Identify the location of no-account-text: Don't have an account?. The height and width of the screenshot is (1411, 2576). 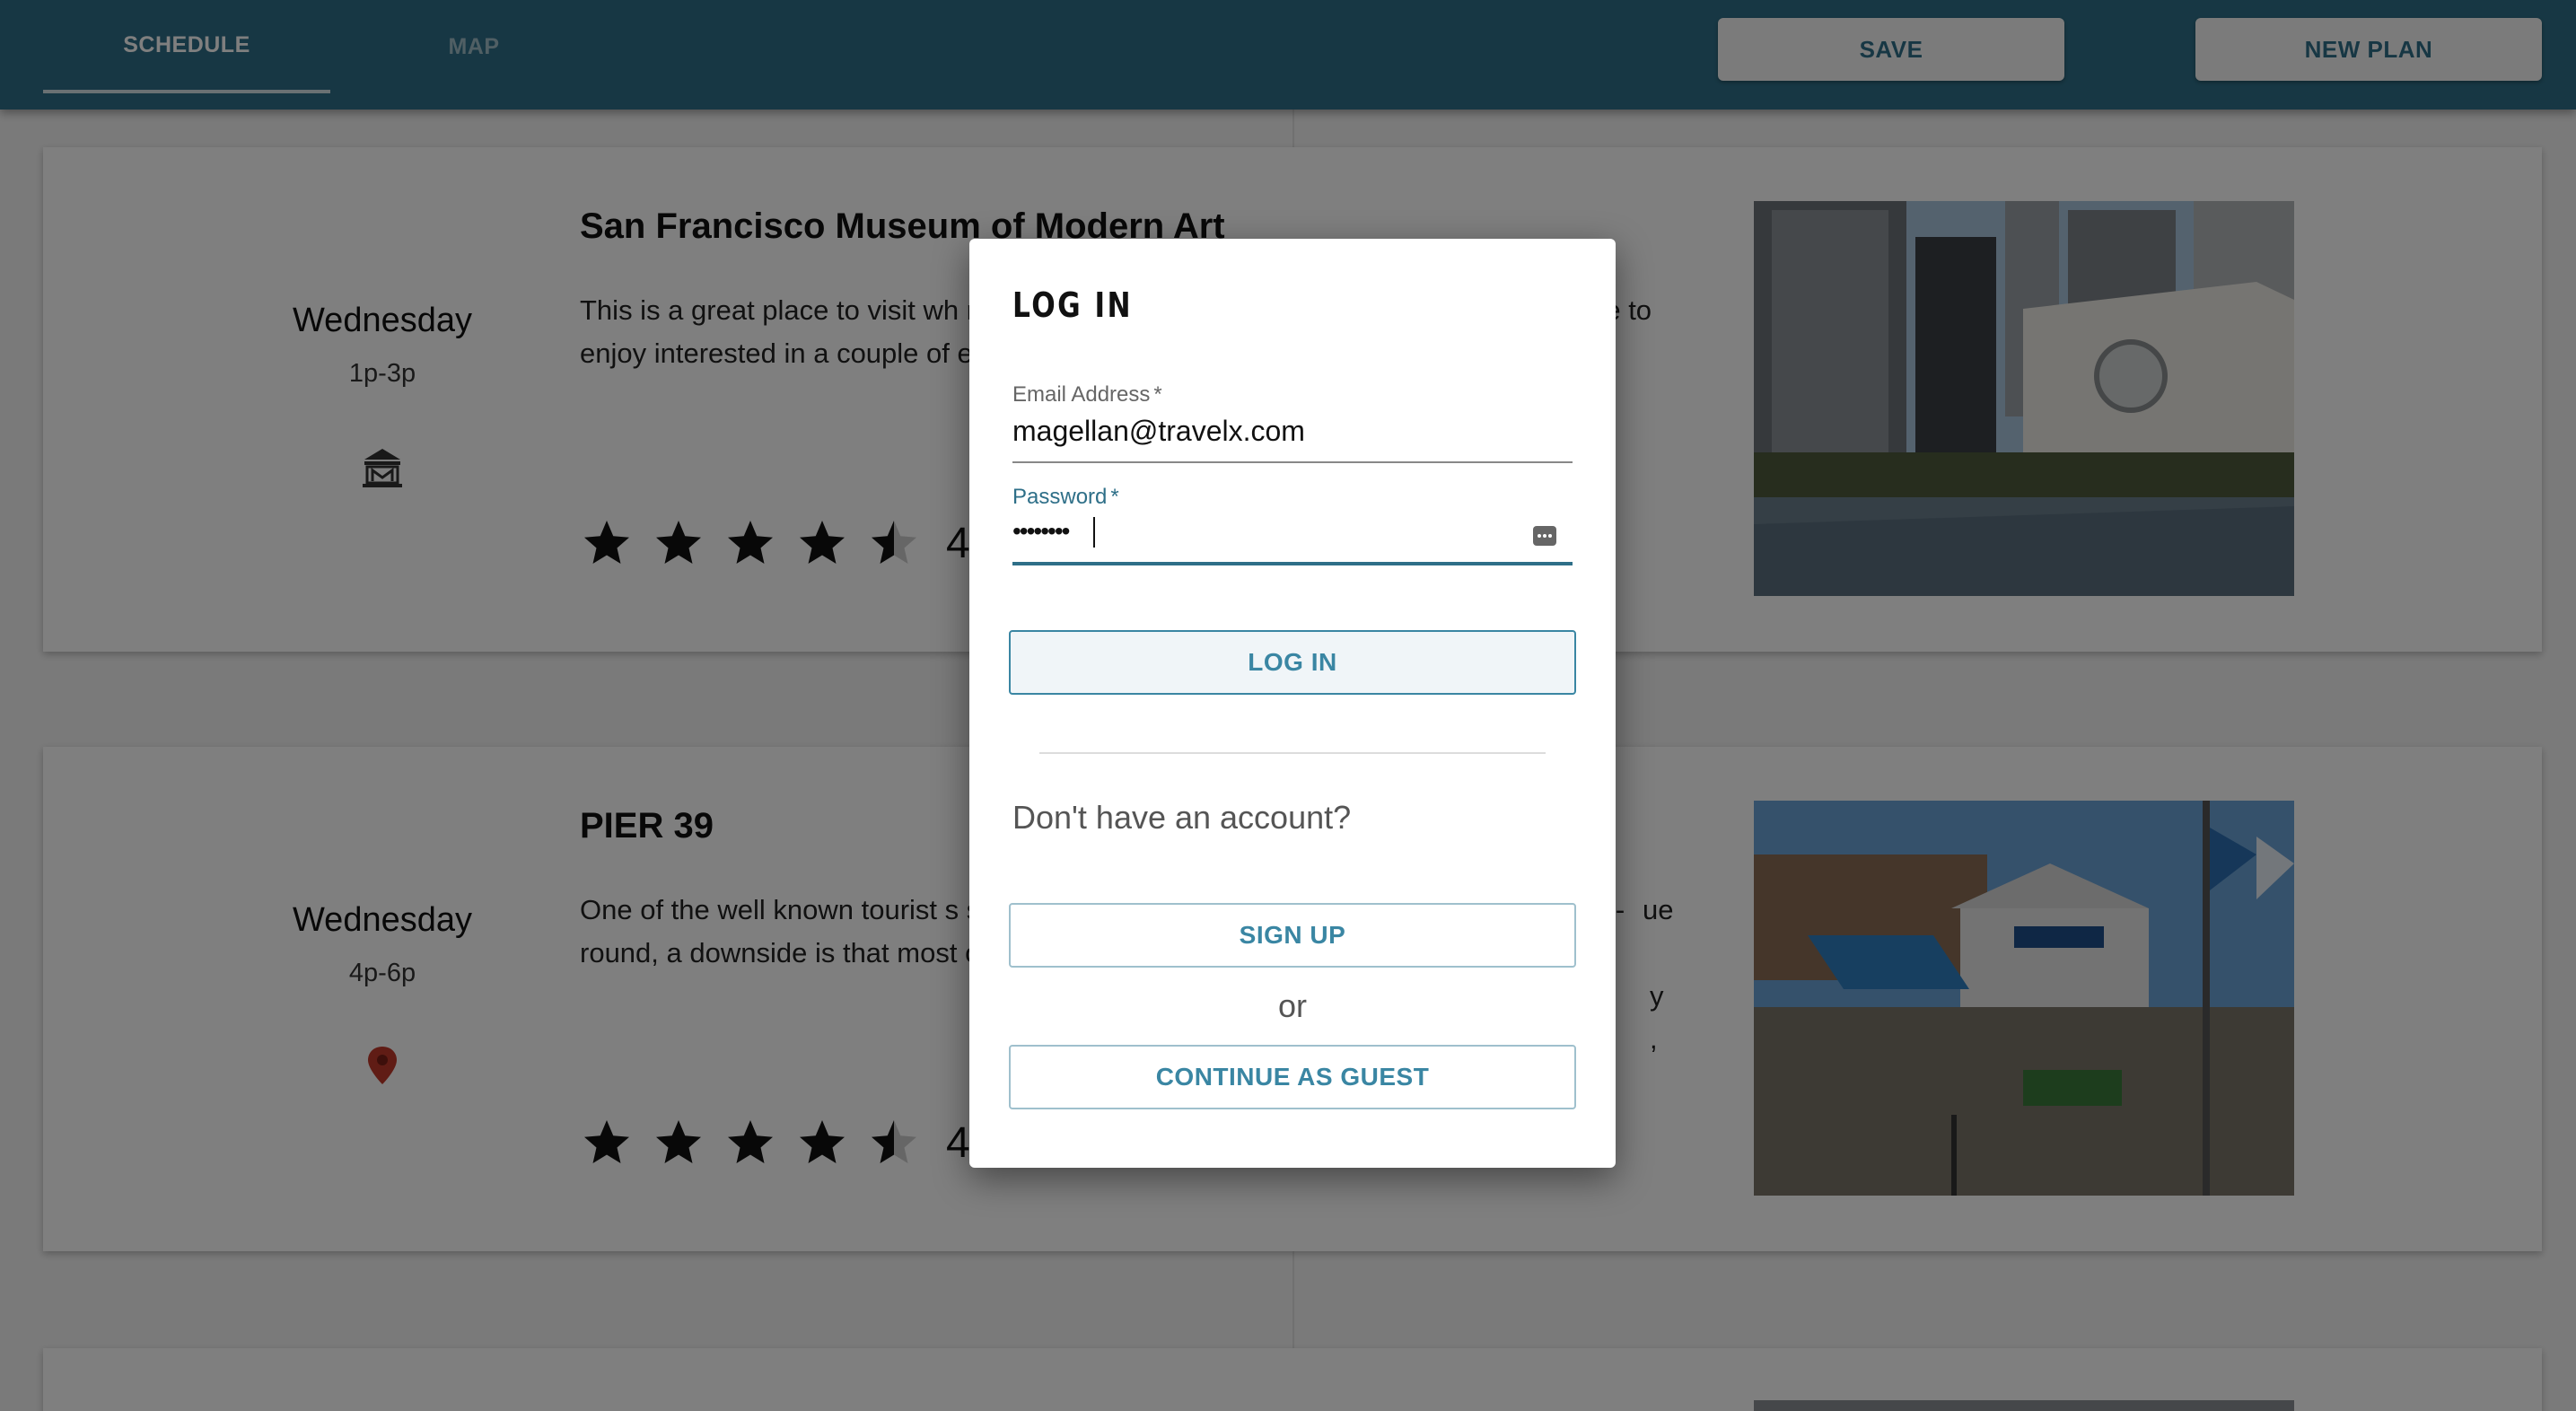
(1182, 817).